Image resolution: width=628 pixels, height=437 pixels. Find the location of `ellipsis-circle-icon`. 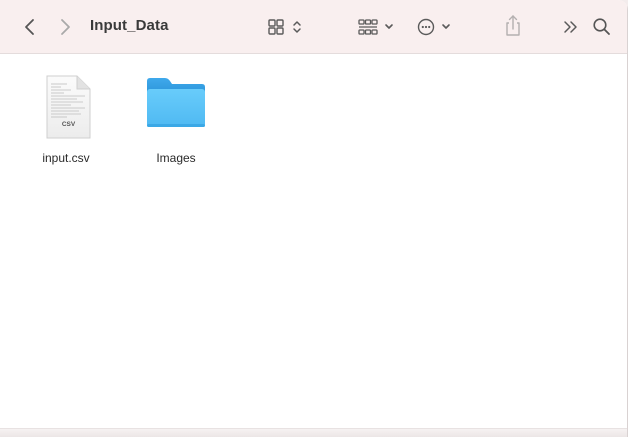

ellipsis-circle-icon is located at coordinates (426, 27).